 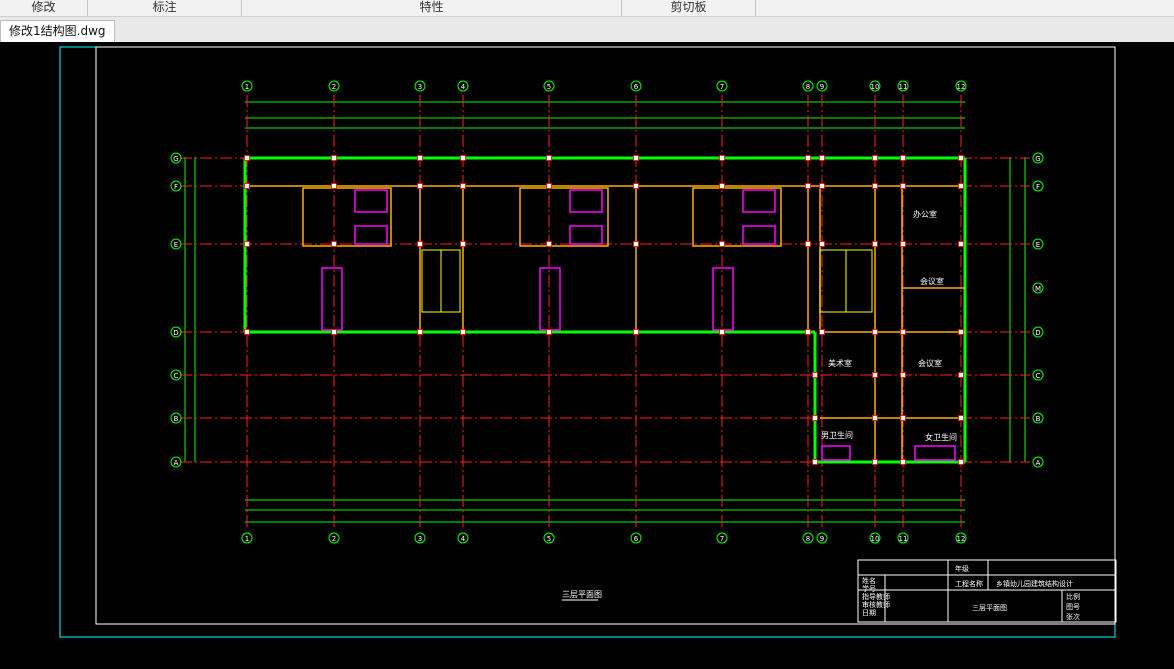 I want to click on document-tab-bar: 修改1结构图.dwg, so click(x=587, y=30).